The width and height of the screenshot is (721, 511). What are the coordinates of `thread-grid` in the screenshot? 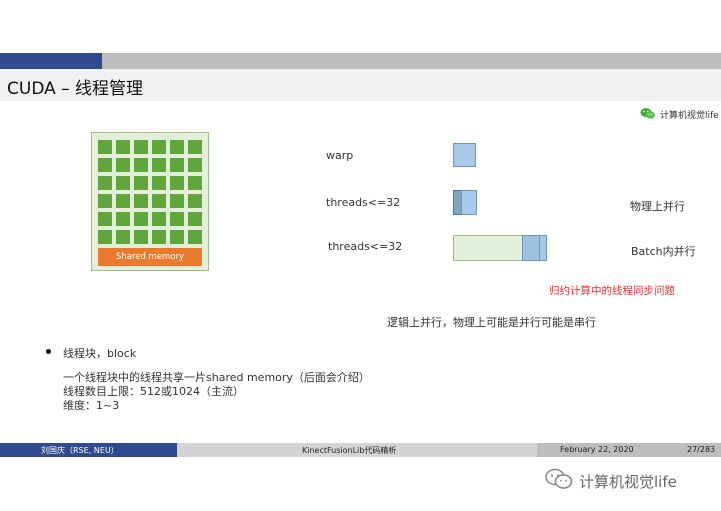 It's located at (150, 192).